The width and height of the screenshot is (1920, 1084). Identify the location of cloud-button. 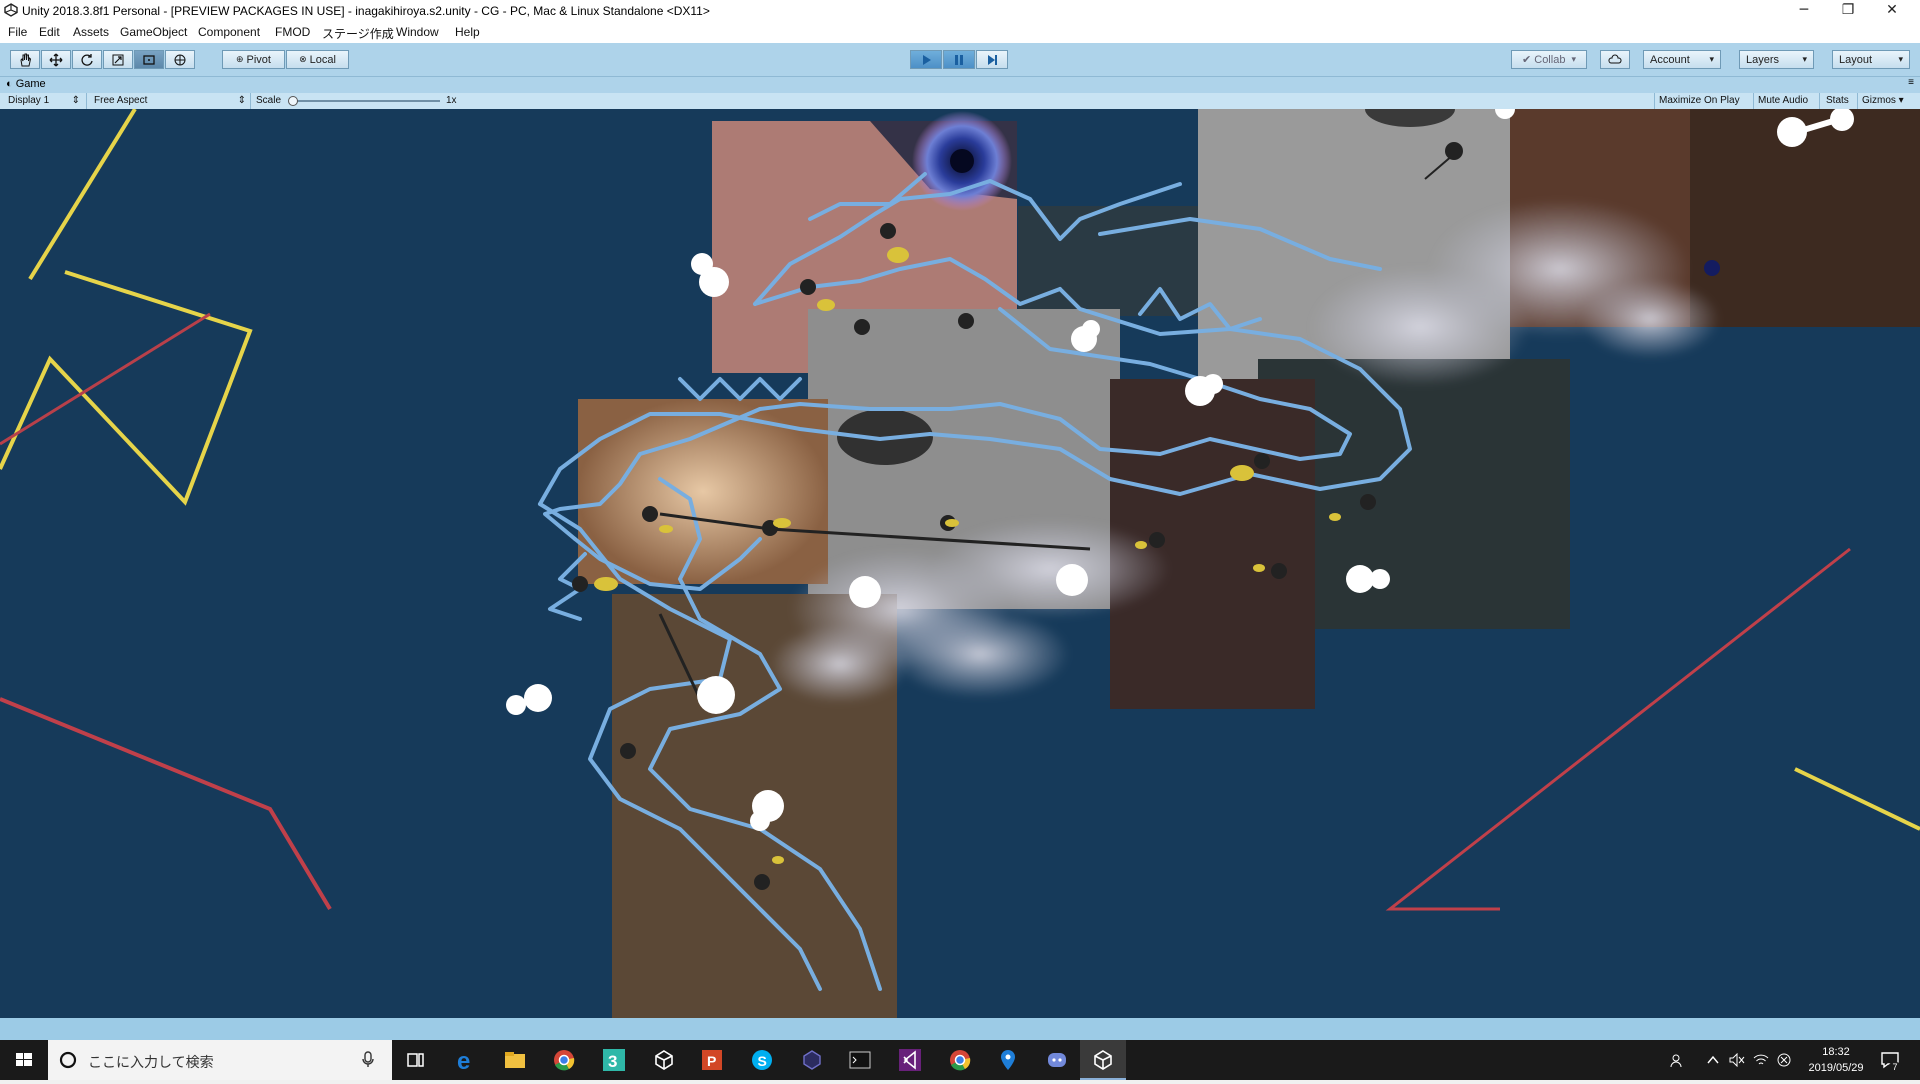
(1615, 59).